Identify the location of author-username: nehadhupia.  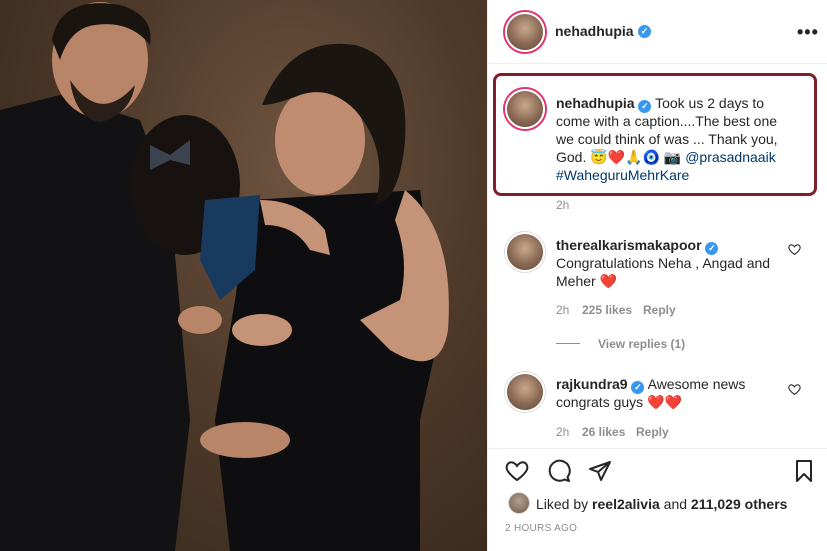
(594, 31).